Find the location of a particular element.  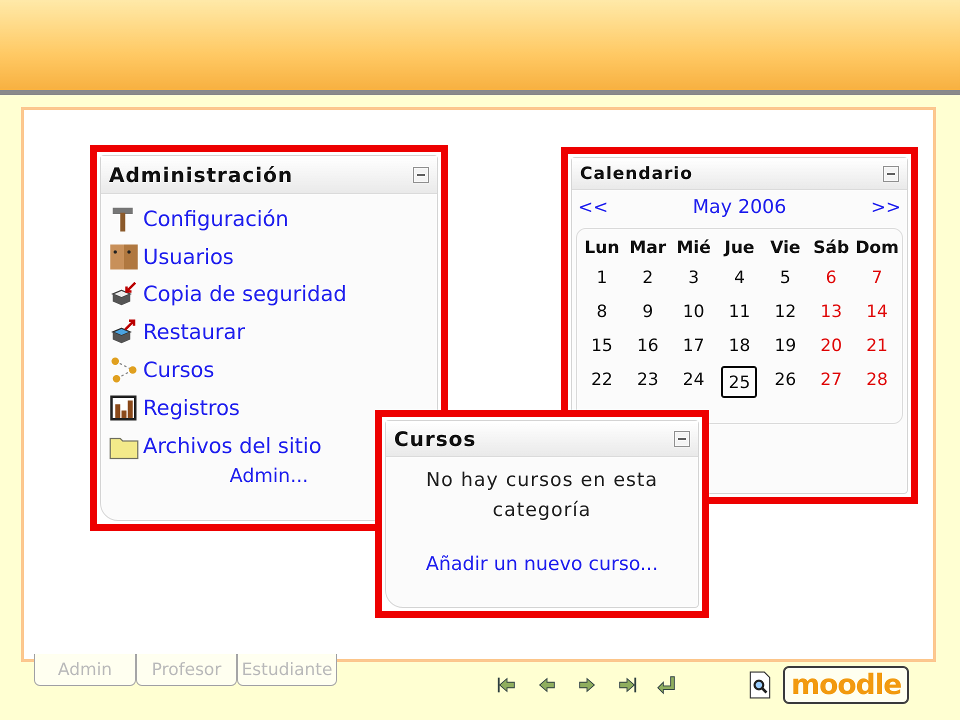

return-icon is located at coordinates (667, 685).